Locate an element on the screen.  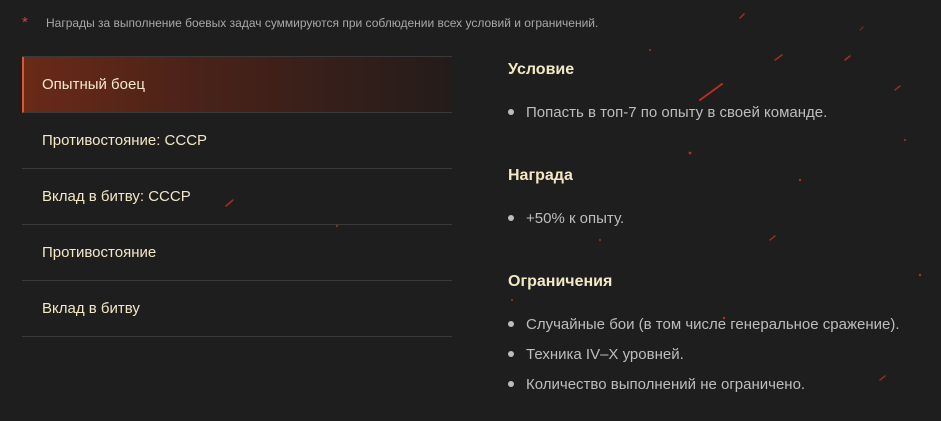
reward-list: +50% к опыту. is located at coordinates (566, 218).